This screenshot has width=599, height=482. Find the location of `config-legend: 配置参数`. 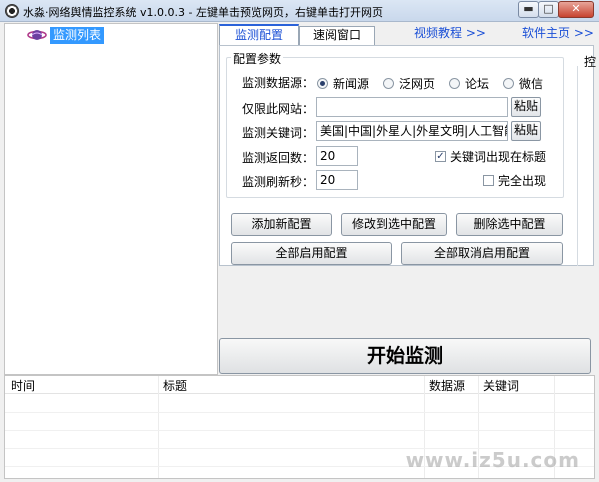

config-legend: 配置参数 is located at coordinates (257, 58).